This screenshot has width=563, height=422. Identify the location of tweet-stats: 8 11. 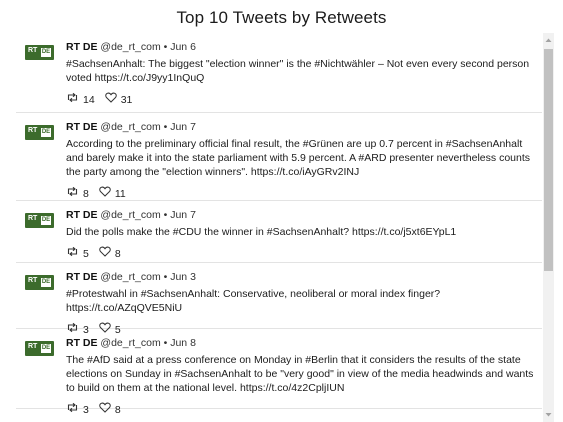
(300, 193).